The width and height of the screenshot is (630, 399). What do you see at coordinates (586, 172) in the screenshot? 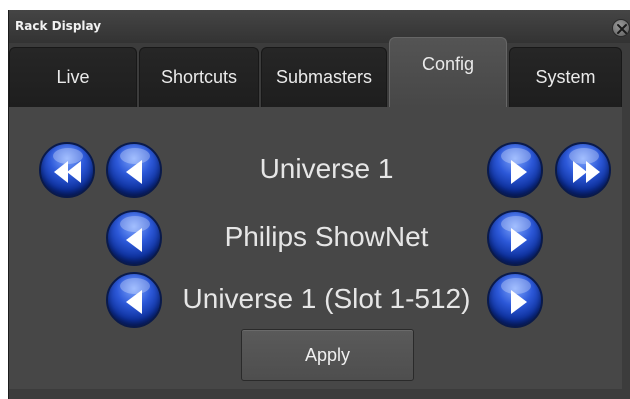
I see `fast-forward-icon` at bounding box center [586, 172].